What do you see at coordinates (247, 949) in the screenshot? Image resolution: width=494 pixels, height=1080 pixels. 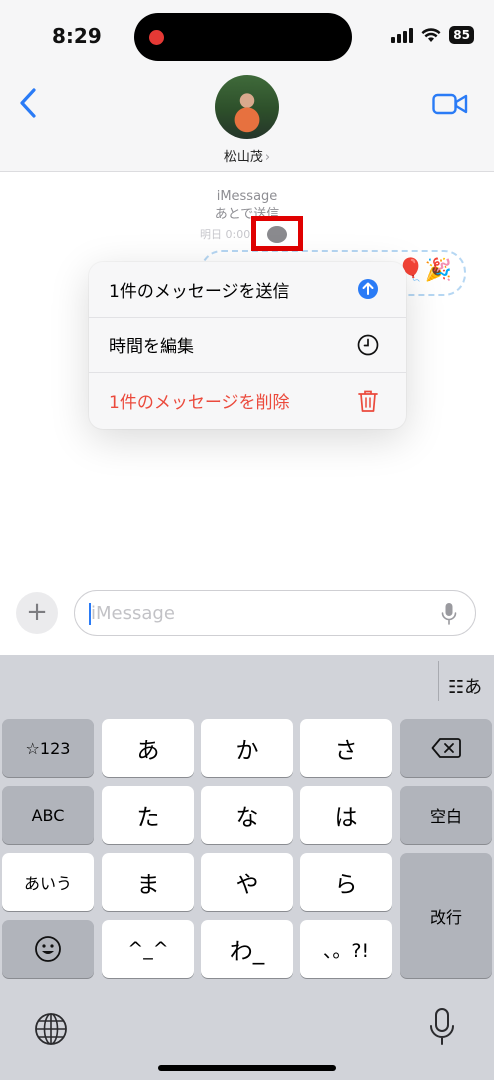 I see `key-wa: わ_` at bounding box center [247, 949].